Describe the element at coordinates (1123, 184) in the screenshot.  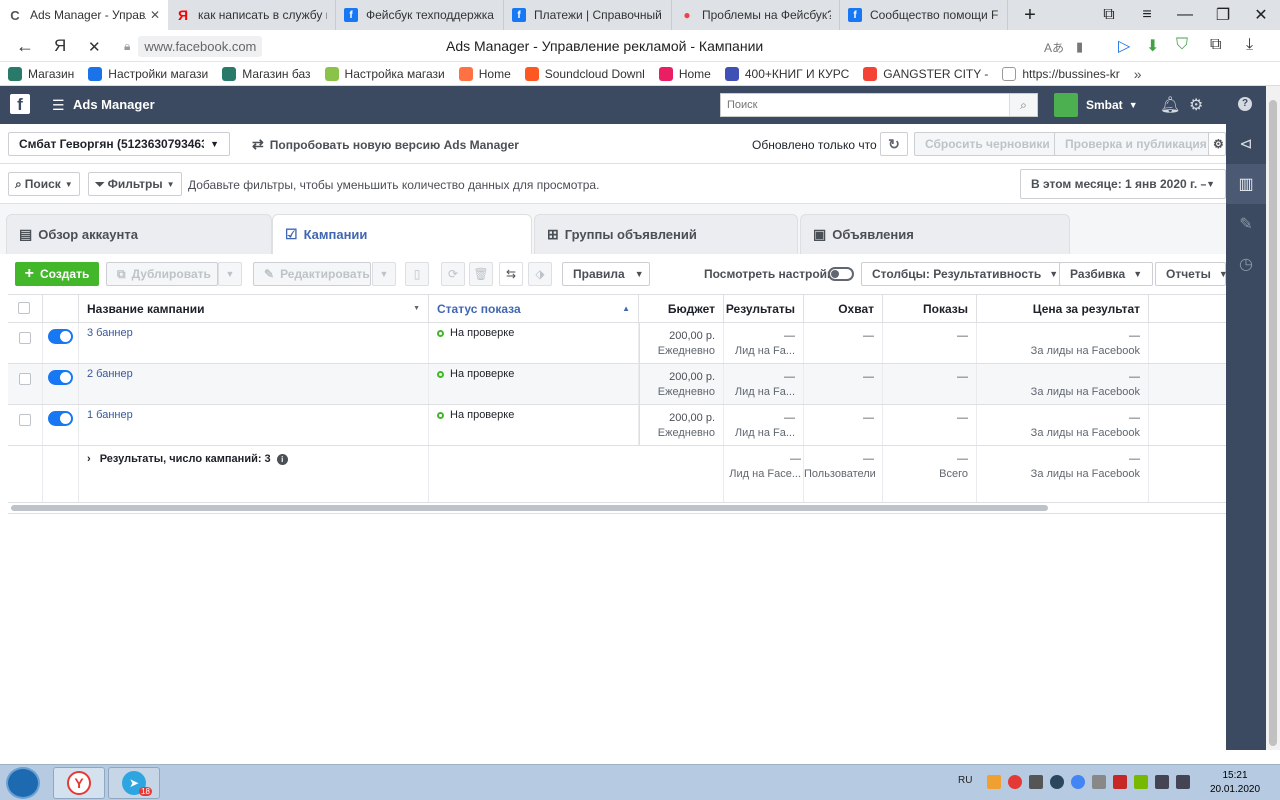
I see `date-range-picker: В этом месяце: 1 янв 2020 г. – ▼` at that location.